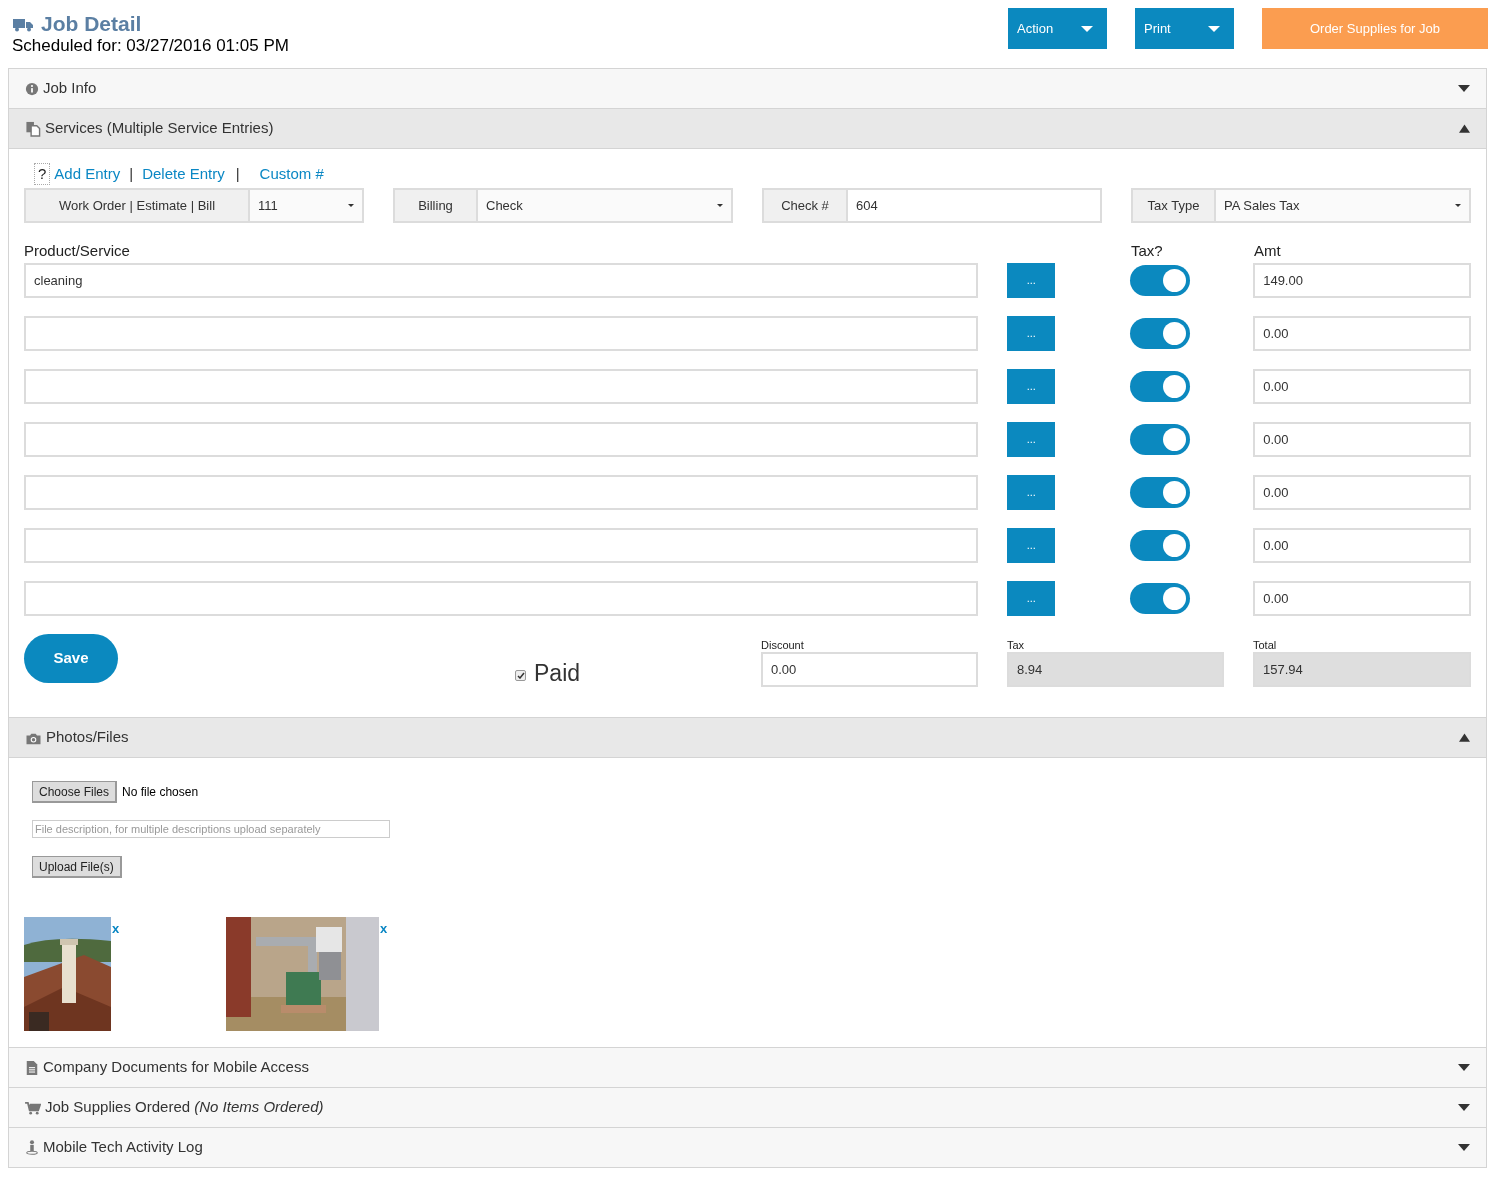  Describe the element at coordinates (1265, 645) in the screenshot. I see `field-caption: Total` at that location.